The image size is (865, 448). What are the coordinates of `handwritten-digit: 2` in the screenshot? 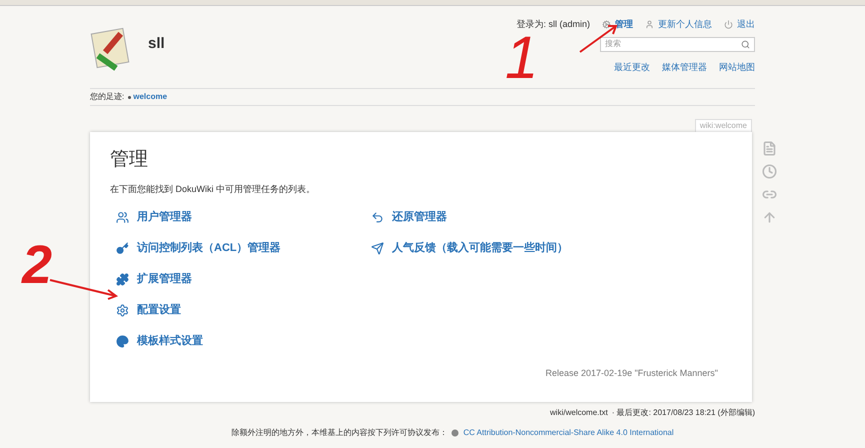 It's located at (37, 265).